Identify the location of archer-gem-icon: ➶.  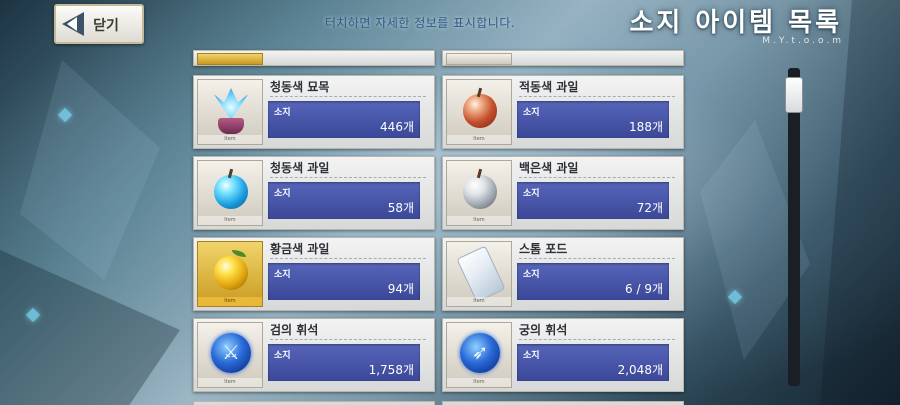
(480, 353).